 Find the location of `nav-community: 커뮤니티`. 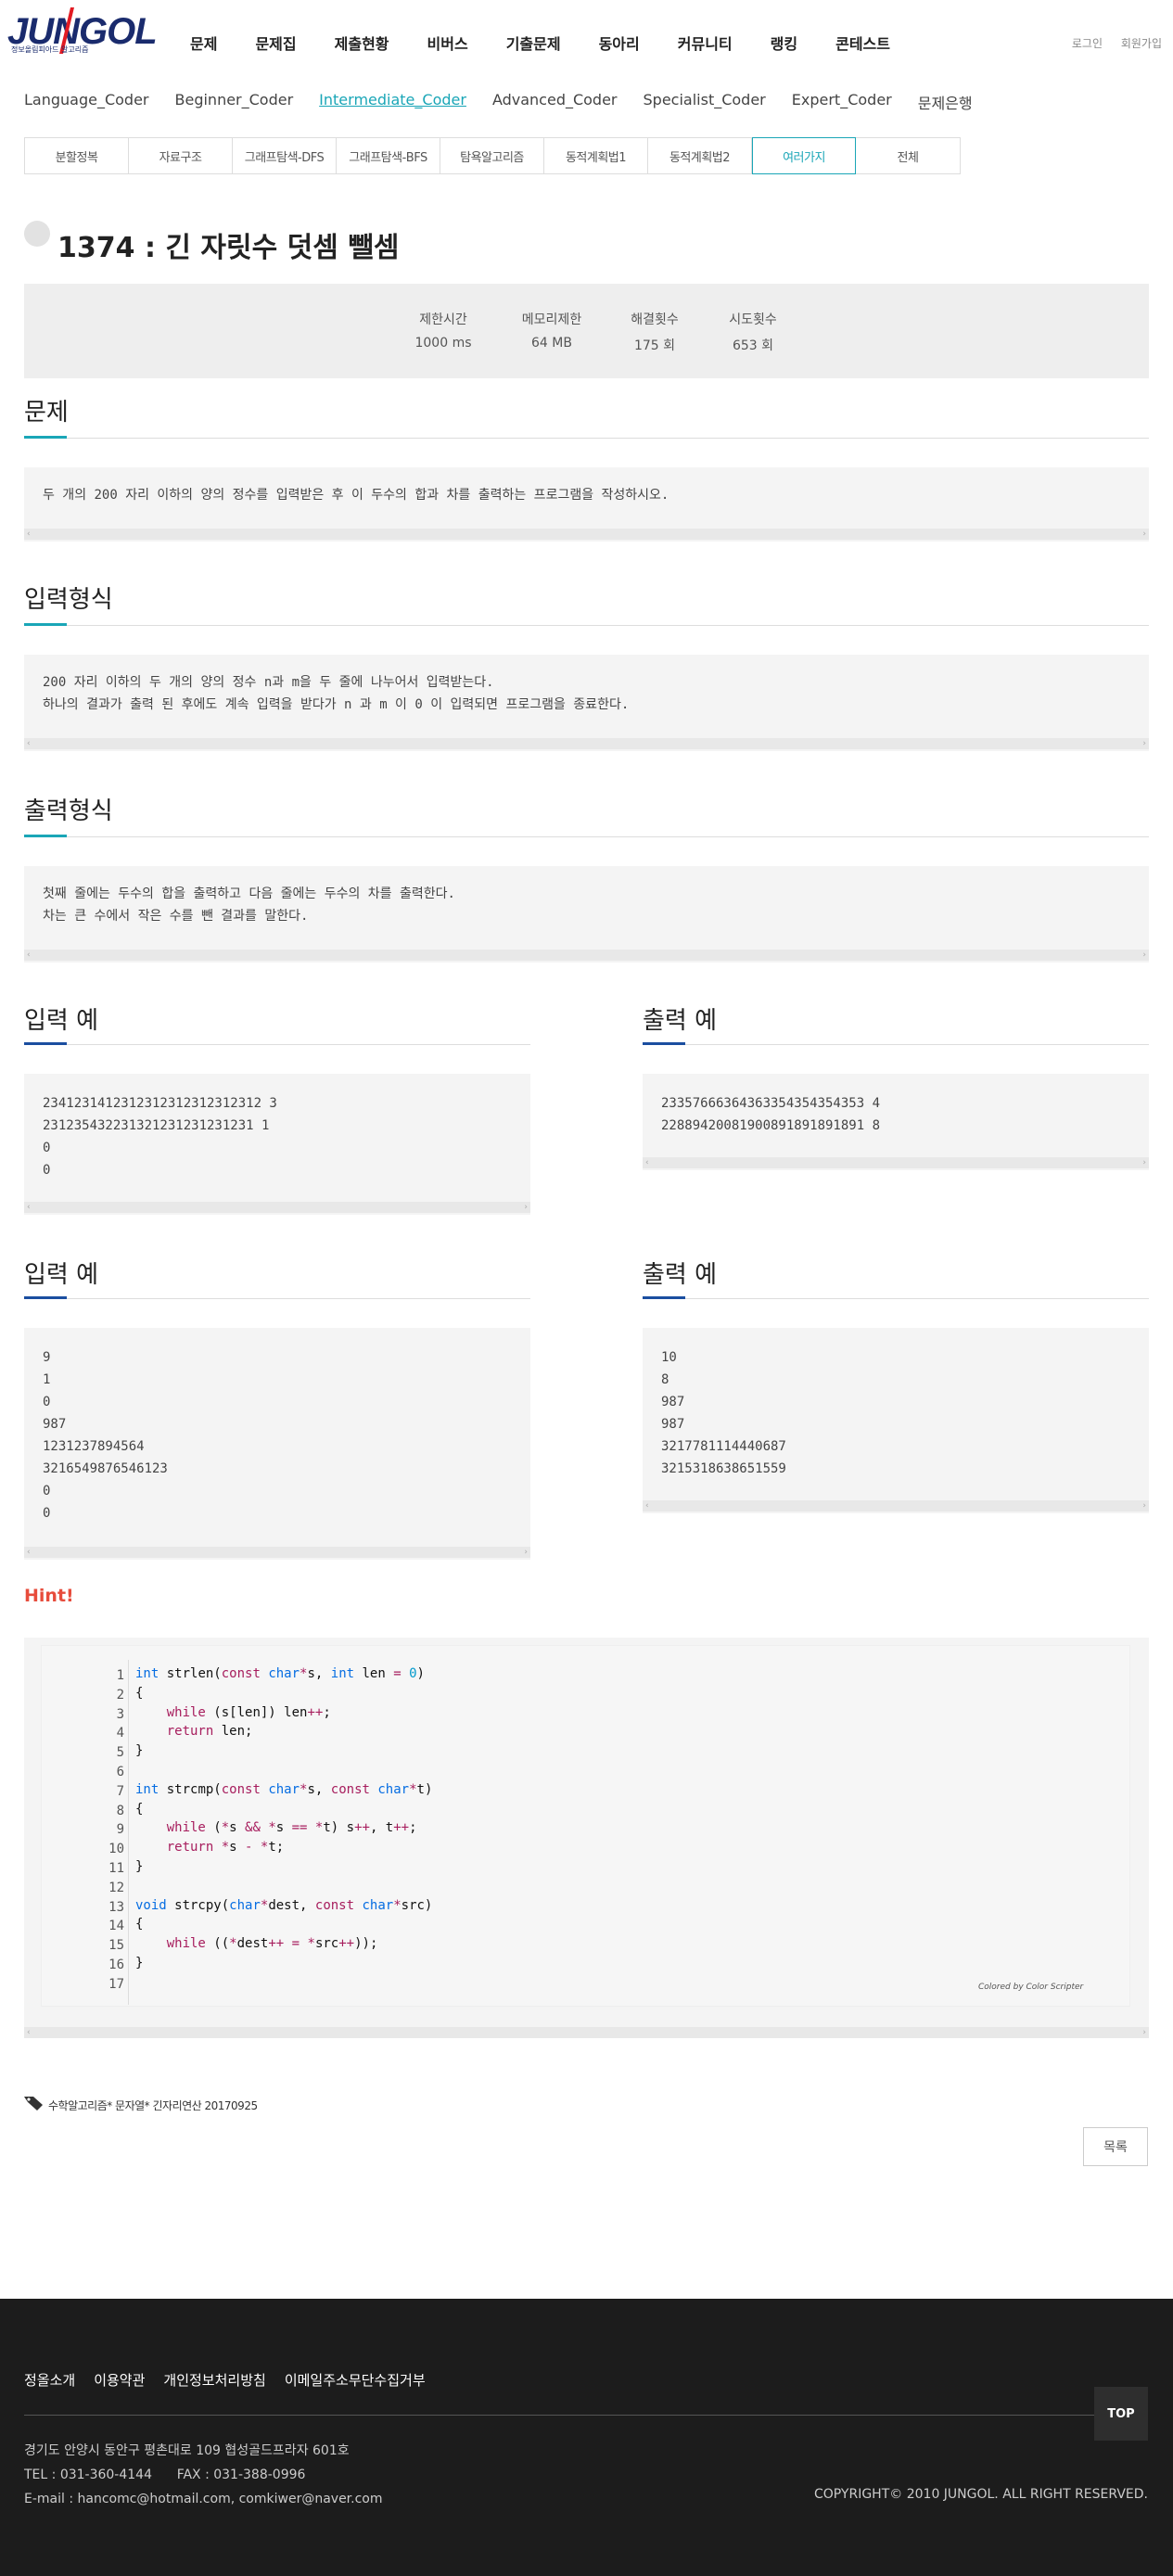

nav-community: 커뮤니티 is located at coordinates (705, 43).